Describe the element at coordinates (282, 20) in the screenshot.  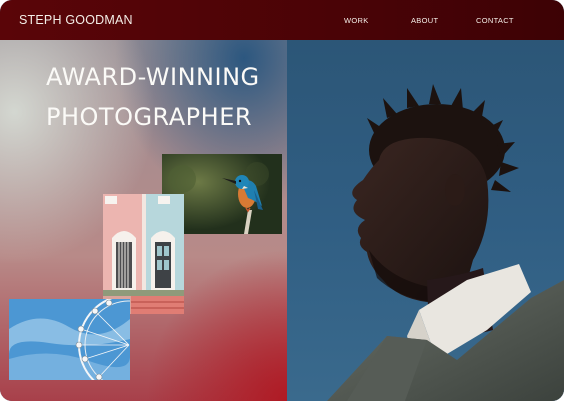
I see `top-navigation-bar: STEPH GOODMAN WORK ABOUT CONTACT` at that location.